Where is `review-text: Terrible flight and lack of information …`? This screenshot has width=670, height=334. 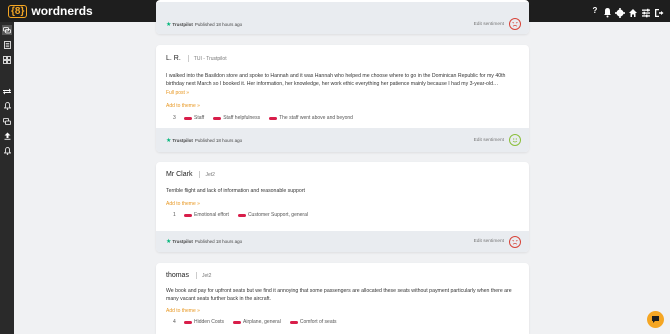
review-text: Terrible flight and lack of information … is located at coordinates (235, 191).